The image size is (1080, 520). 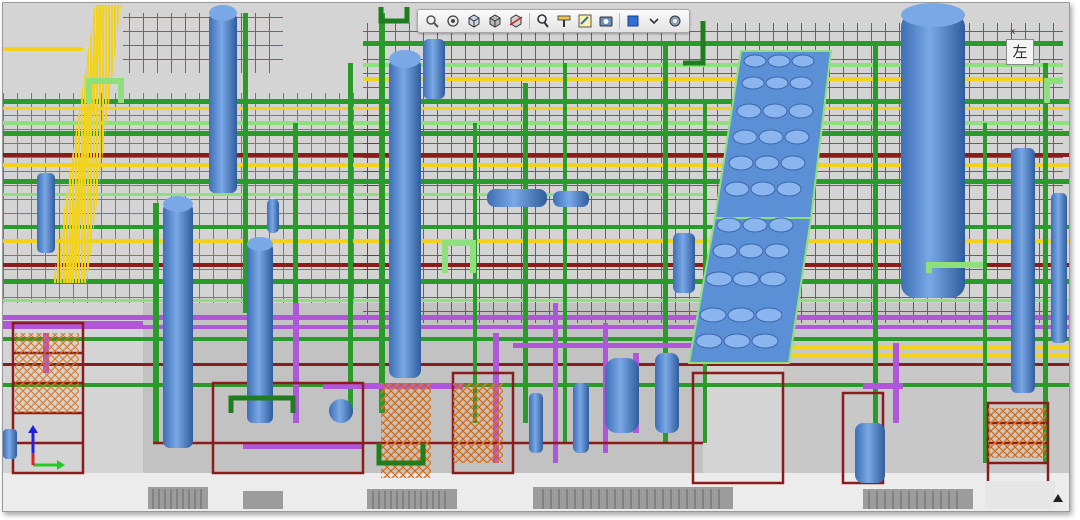 What do you see at coordinates (203, 43) in the screenshot?
I see `steel-structure-nw` at bounding box center [203, 43].